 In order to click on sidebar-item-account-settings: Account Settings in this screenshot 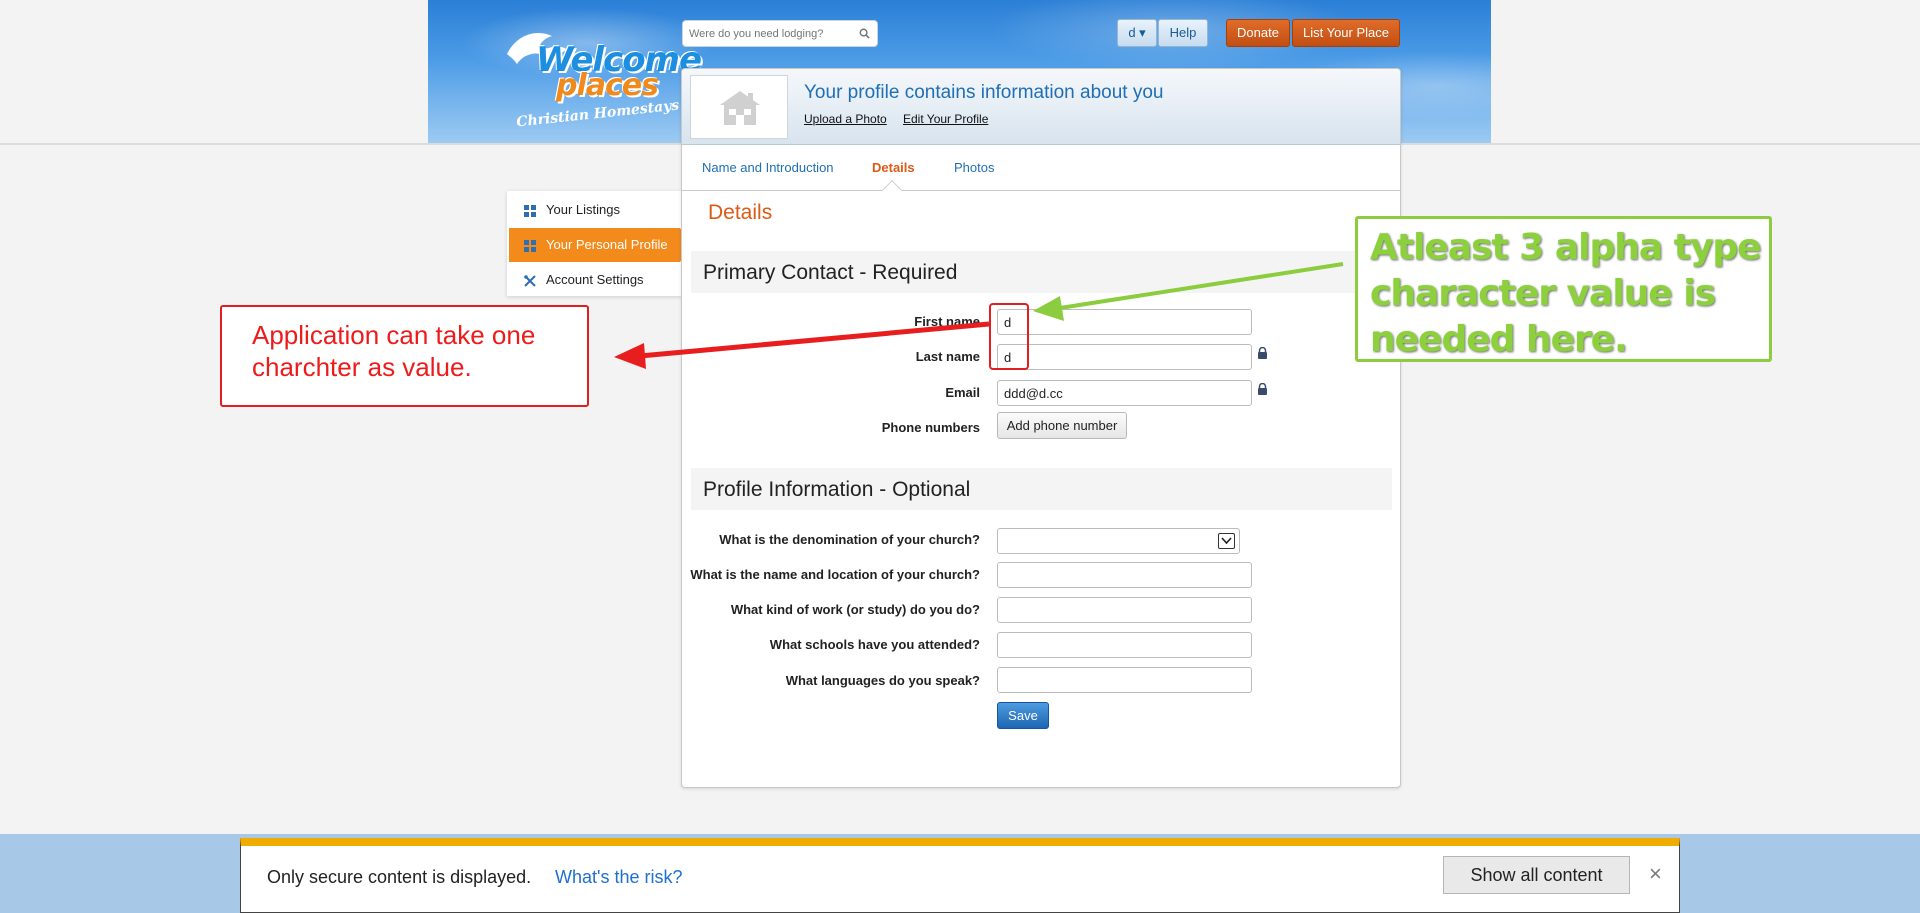, I will do `click(594, 280)`.